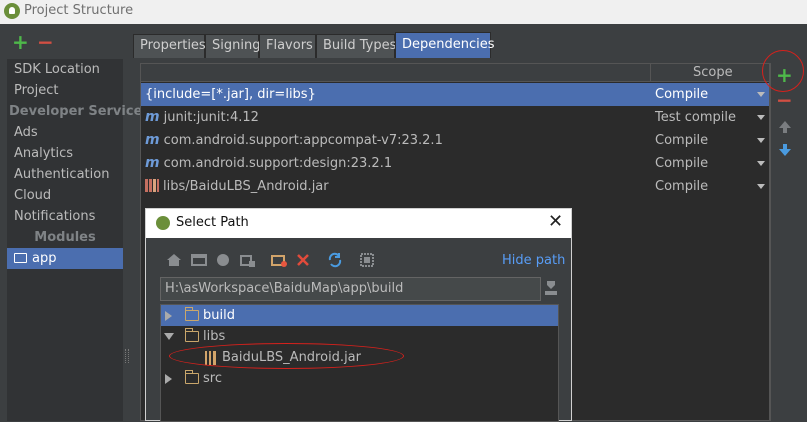 This screenshot has height=422, width=807. I want to click on sidebar-item-notifications: Notifications, so click(65, 216).